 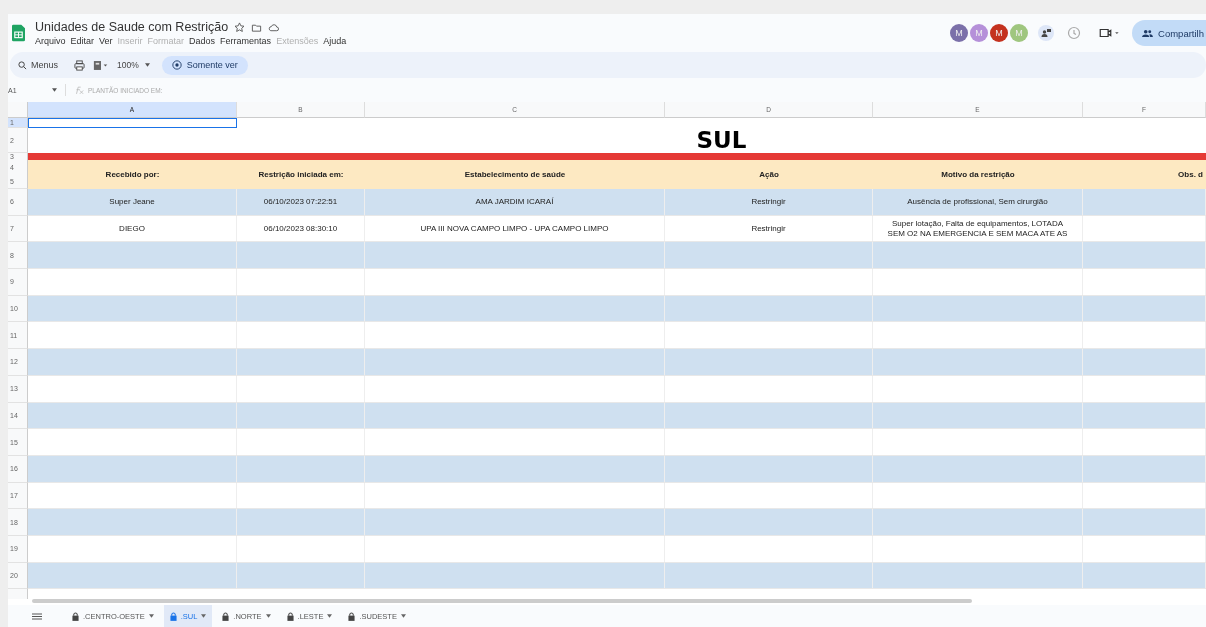 What do you see at coordinates (50, 41) in the screenshot?
I see `menu-item: Arquivo` at bounding box center [50, 41].